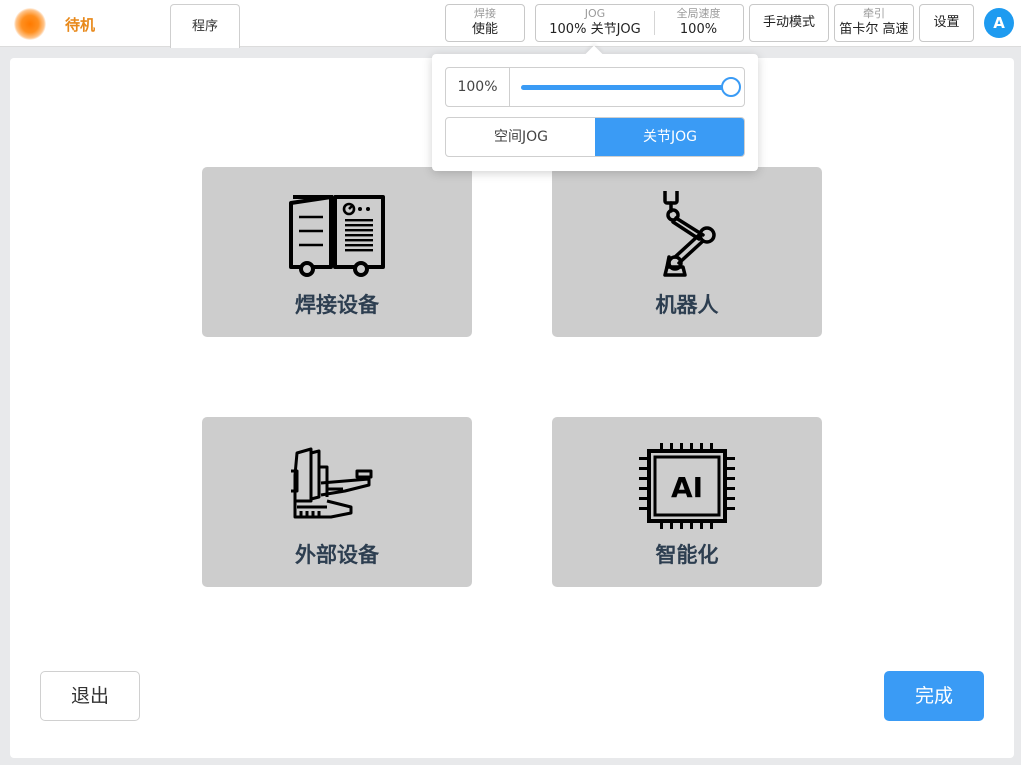 This screenshot has width=1021, height=765. What do you see at coordinates (595, 13) in the screenshot?
I see `jog-caption: JOG` at bounding box center [595, 13].